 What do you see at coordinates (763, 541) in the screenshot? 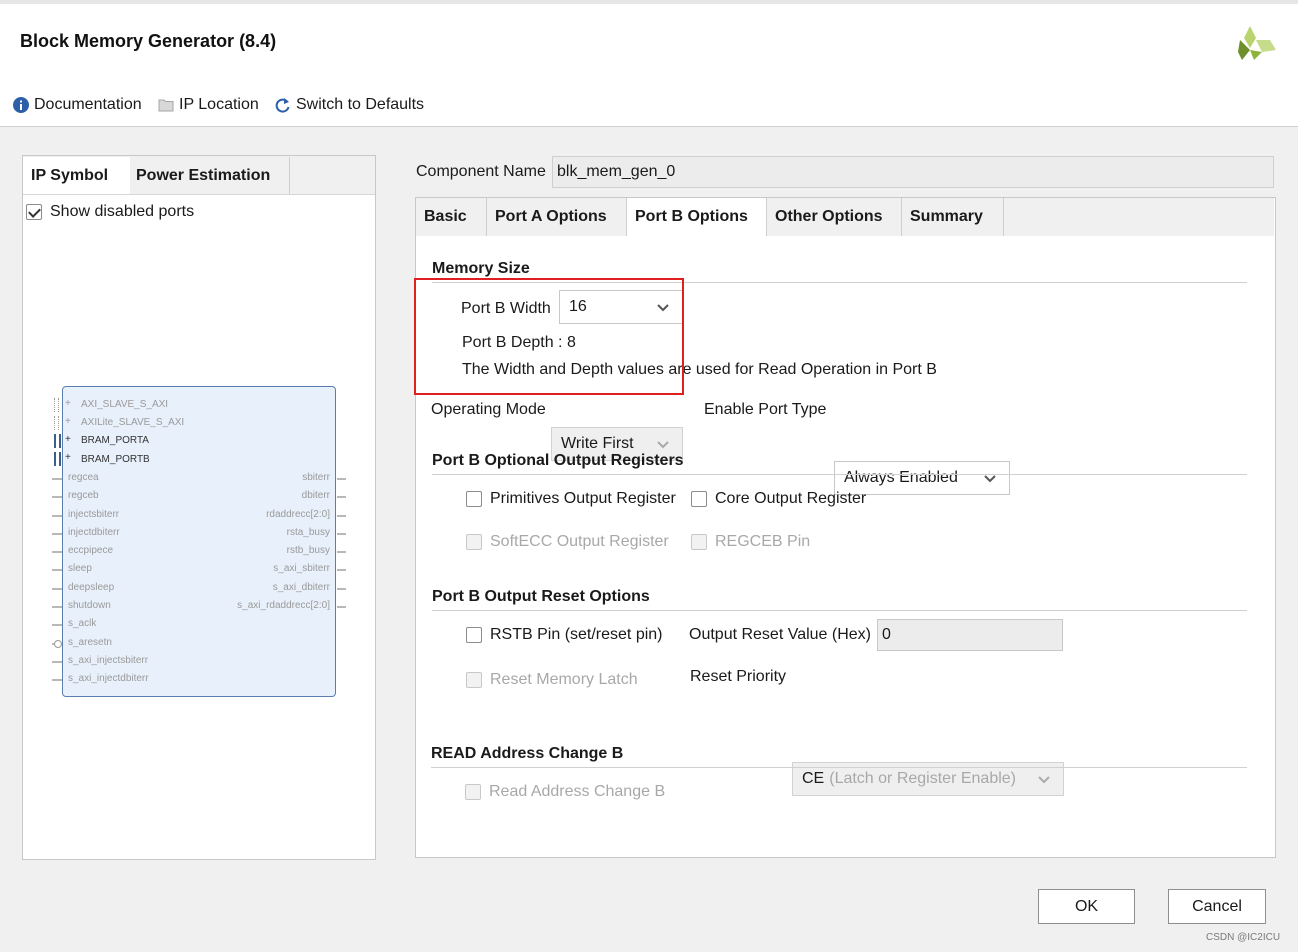
I see `regceb-pin-label: REGCEB Pin` at bounding box center [763, 541].